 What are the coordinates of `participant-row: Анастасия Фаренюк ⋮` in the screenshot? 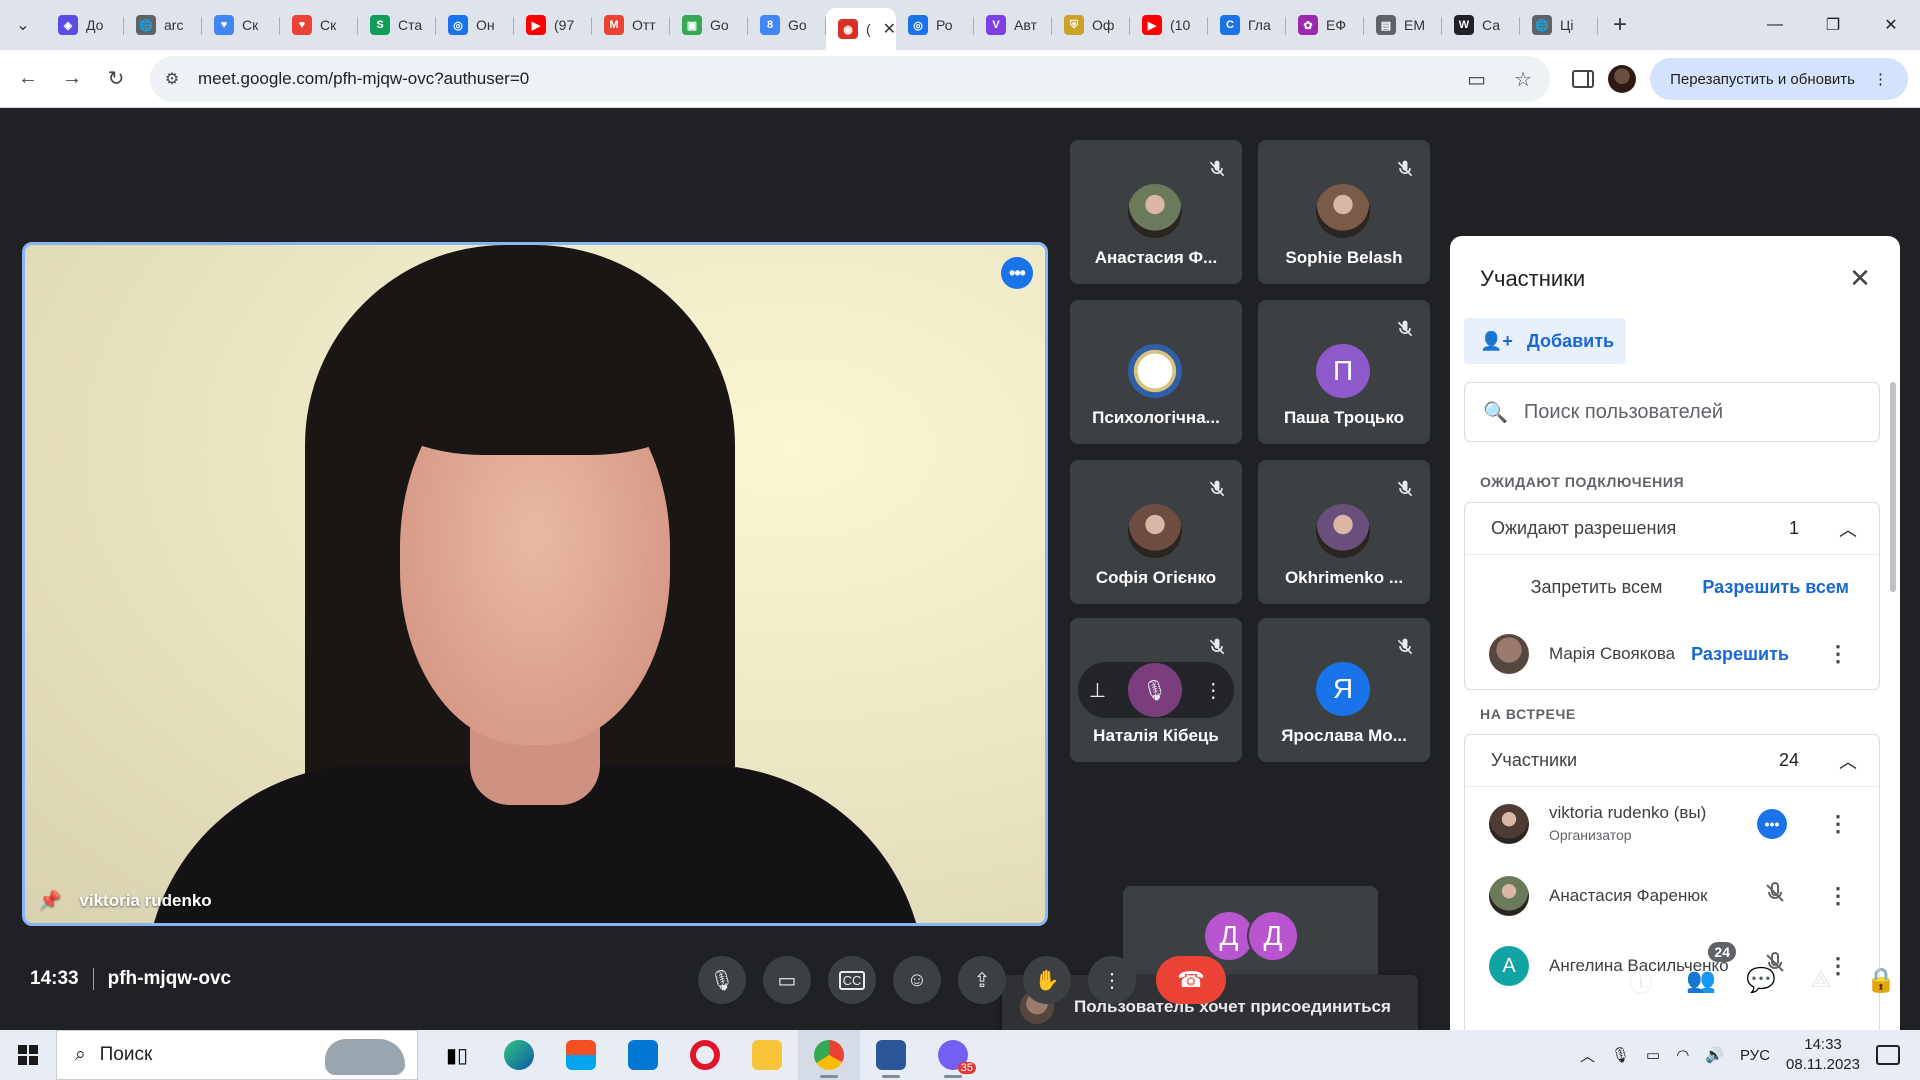 It's located at (1672, 896).